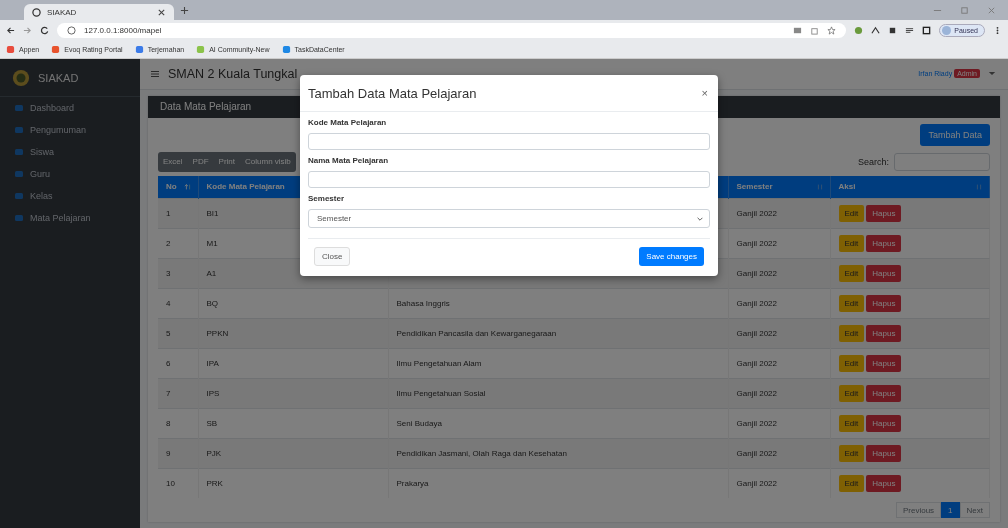  I want to click on table-cell: Pendidikan Jasmani, Olah Raga dan Kesehatan, so click(481, 453).